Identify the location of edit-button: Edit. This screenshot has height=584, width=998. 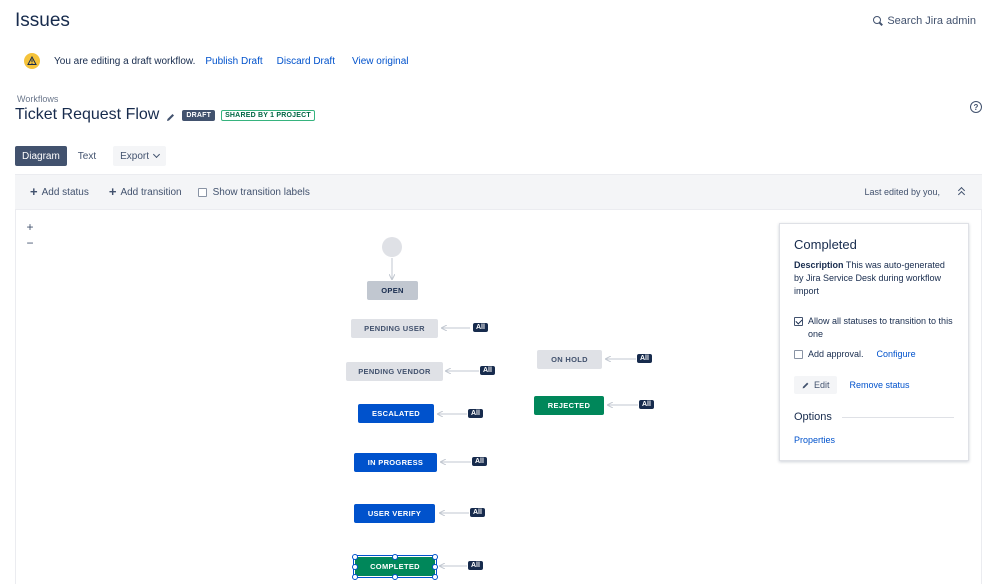
(815, 385).